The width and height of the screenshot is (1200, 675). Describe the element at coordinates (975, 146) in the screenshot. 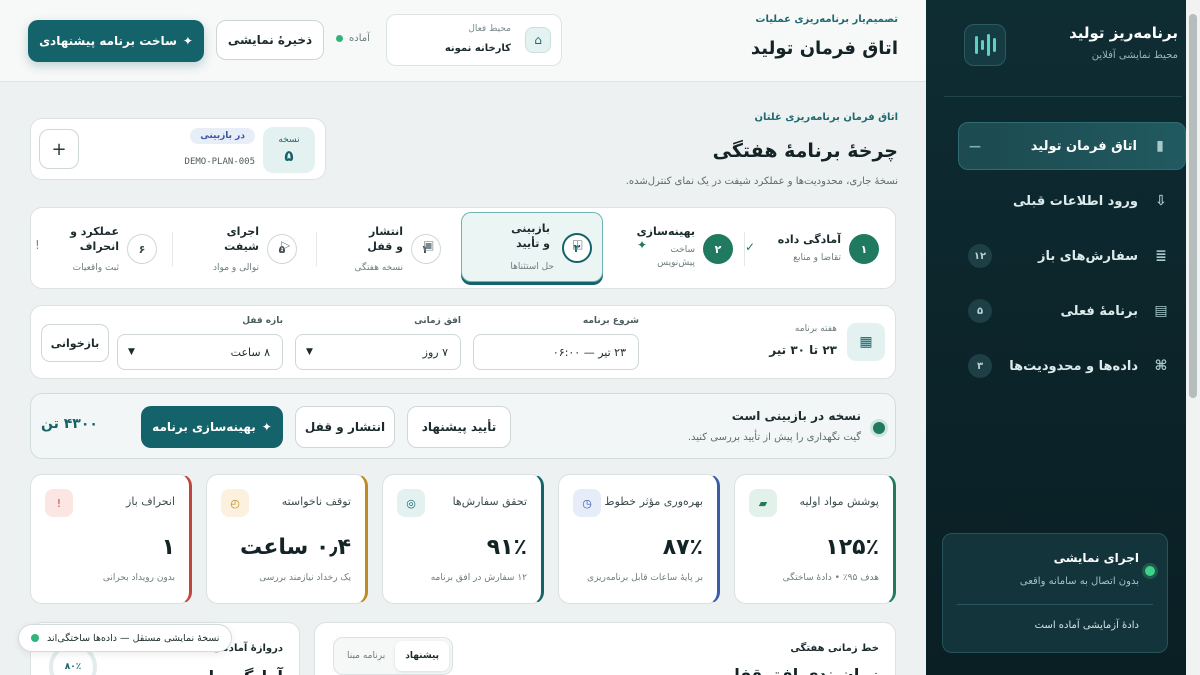

I see `active-indicator-icon: —` at that location.